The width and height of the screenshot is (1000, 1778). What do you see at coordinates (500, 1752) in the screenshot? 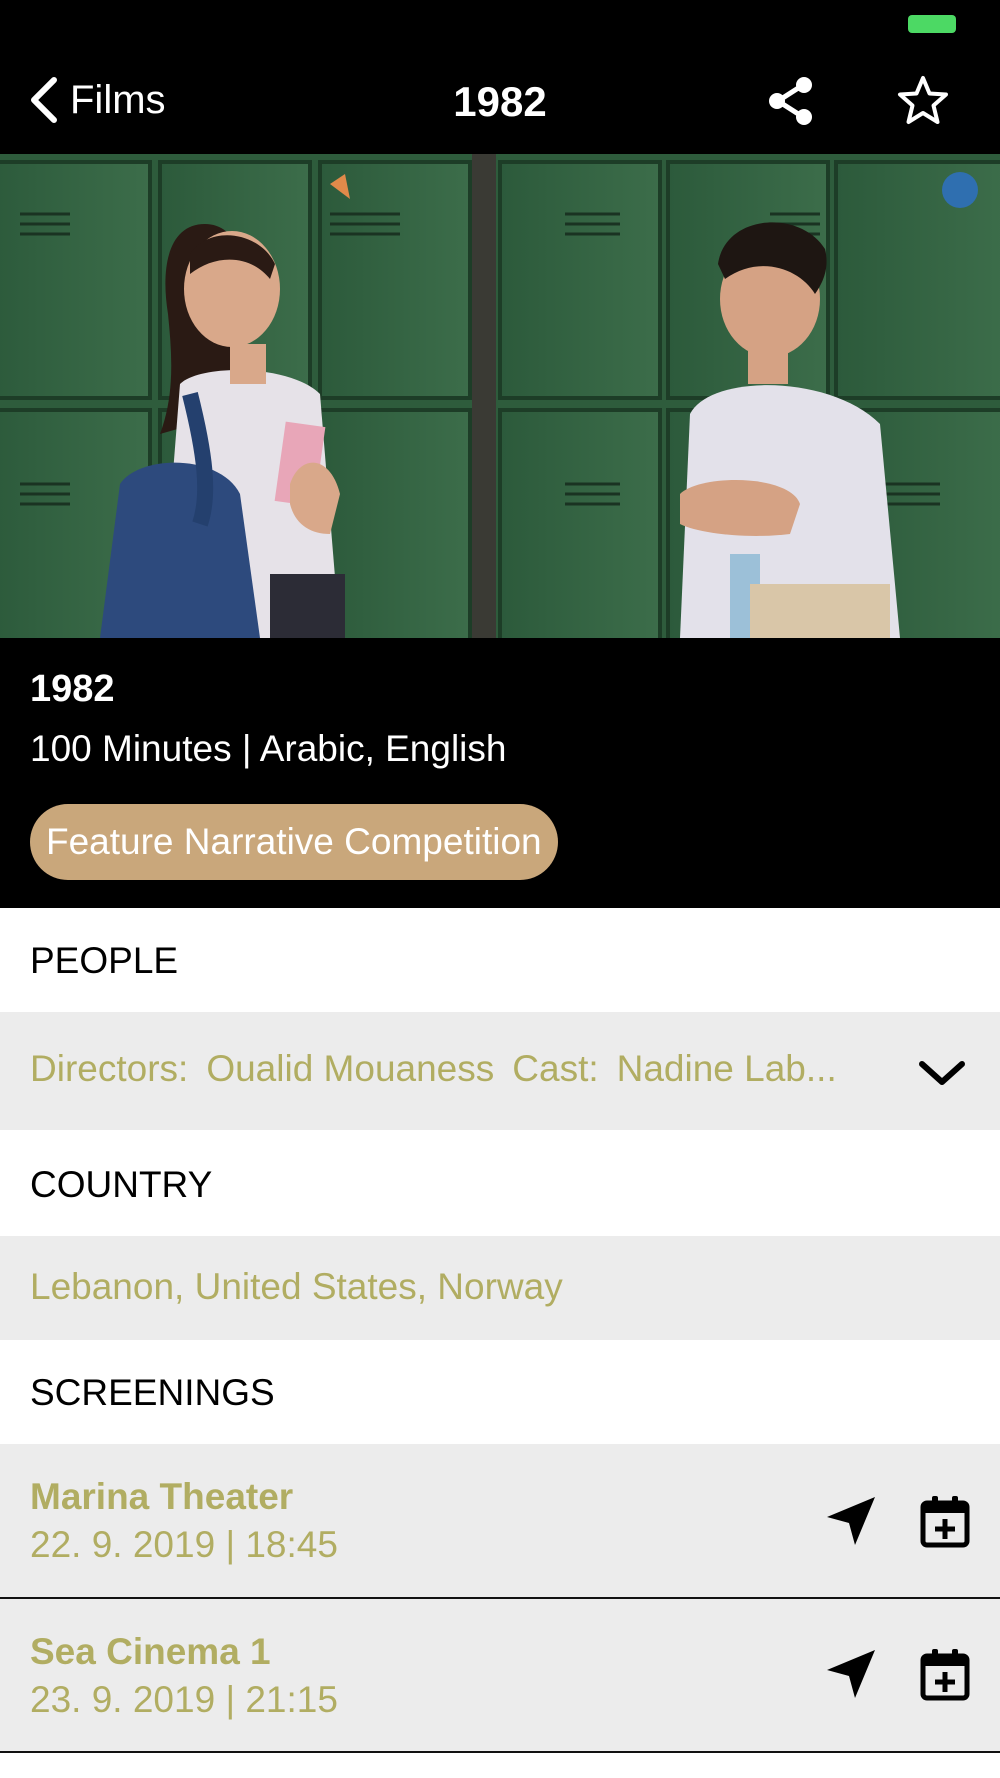
I see `row-divider` at bounding box center [500, 1752].